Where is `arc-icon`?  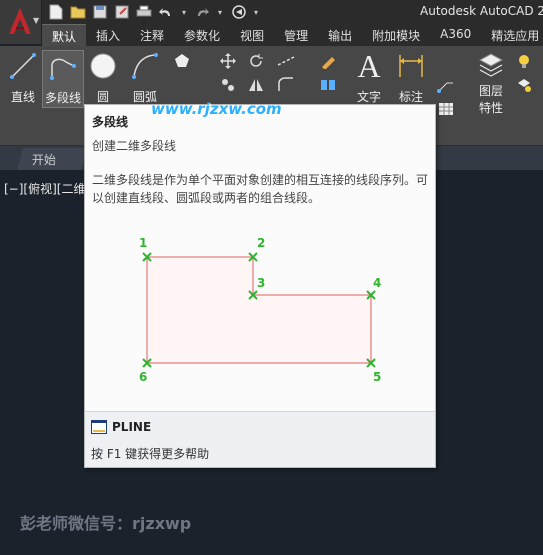 arc-icon is located at coordinates (145, 66).